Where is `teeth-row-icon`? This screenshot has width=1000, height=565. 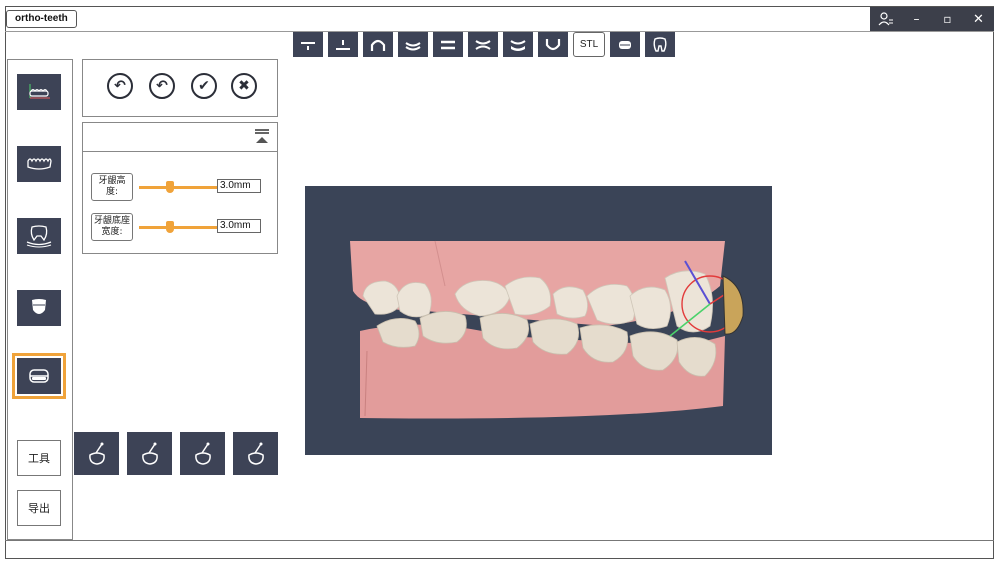 teeth-row-icon is located at coordinates (39, 164).